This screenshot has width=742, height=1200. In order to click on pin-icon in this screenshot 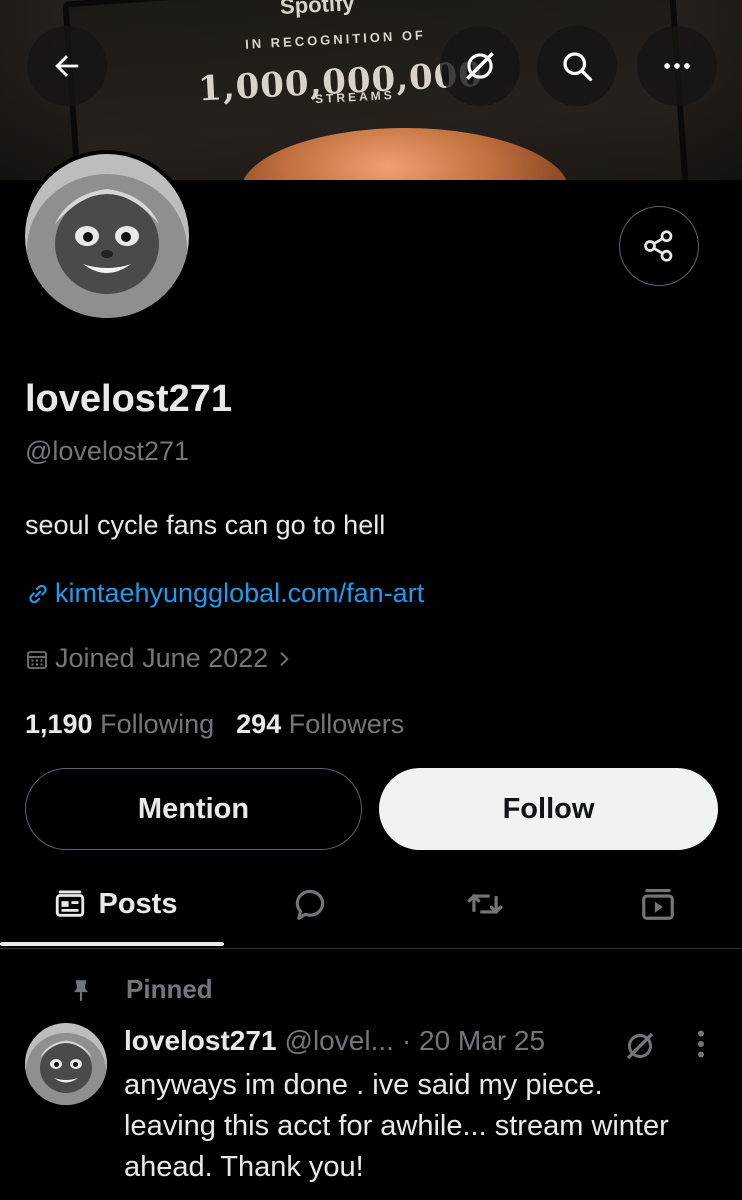, I will do `click(81, 990)`.